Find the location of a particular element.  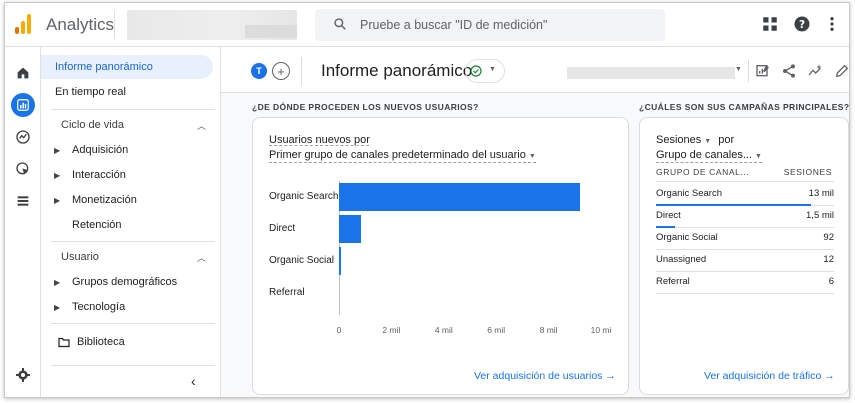

metric-selector: Sesiones is located at coordinates (678, 140).